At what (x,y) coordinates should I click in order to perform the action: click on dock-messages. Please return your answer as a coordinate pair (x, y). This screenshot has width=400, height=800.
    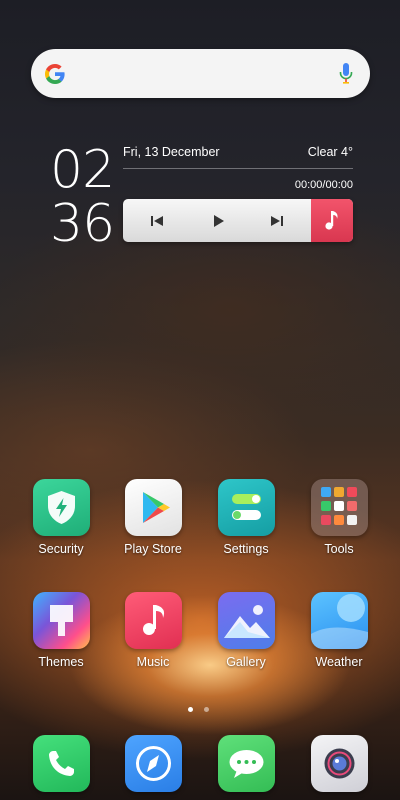
    Looking at the image, I should click on (246, 763).